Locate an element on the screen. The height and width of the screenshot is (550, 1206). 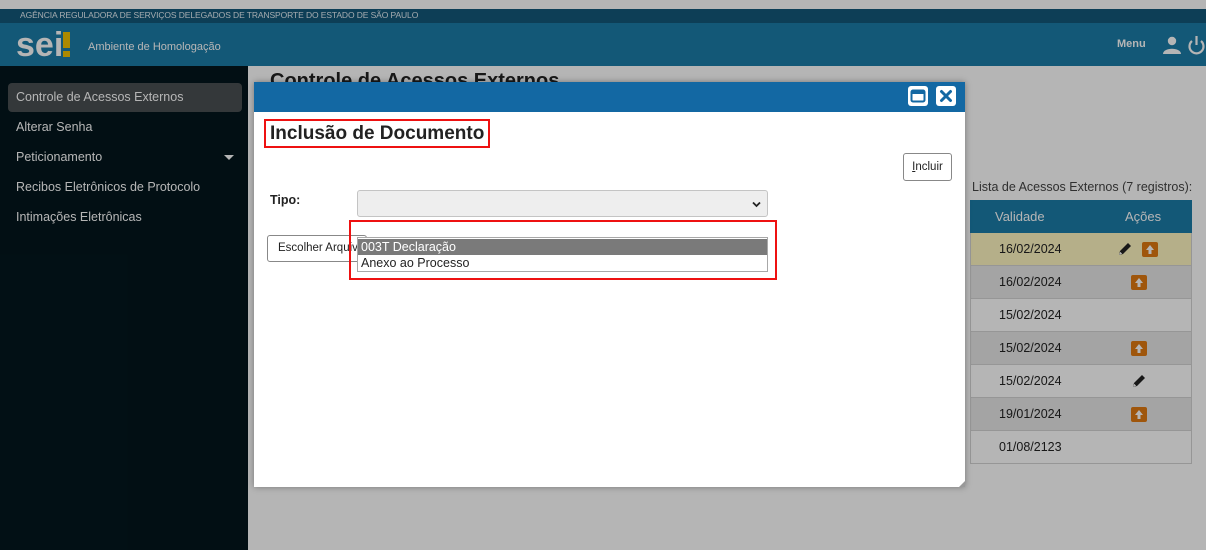
tipo-dropdown-list: 003T Declaração Anexo ao Processo is located at coordinates (562, 254).